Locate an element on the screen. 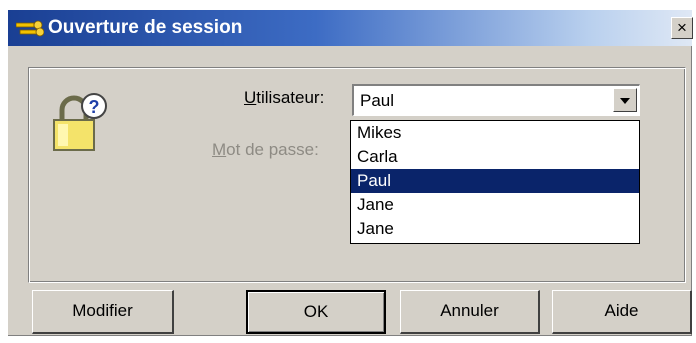 This screenshot has height=343, width=696. close-icon: × is located at coordinates (682, 27).